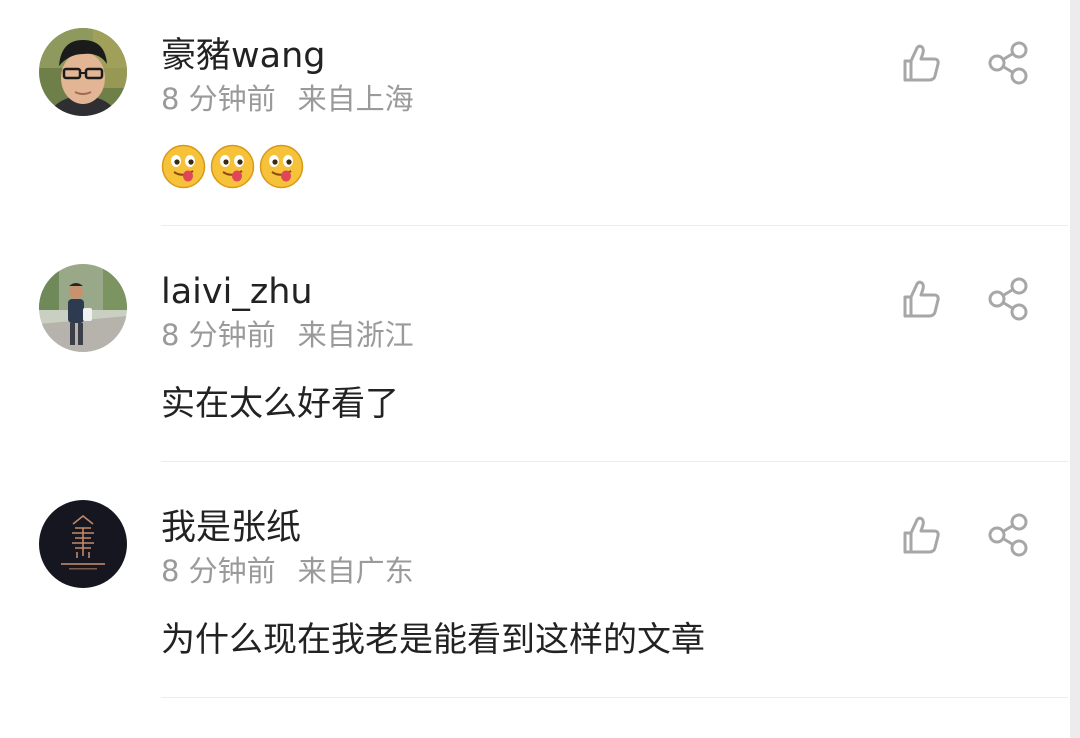  I want to click on scrollbar-track, so click(1075, 369).